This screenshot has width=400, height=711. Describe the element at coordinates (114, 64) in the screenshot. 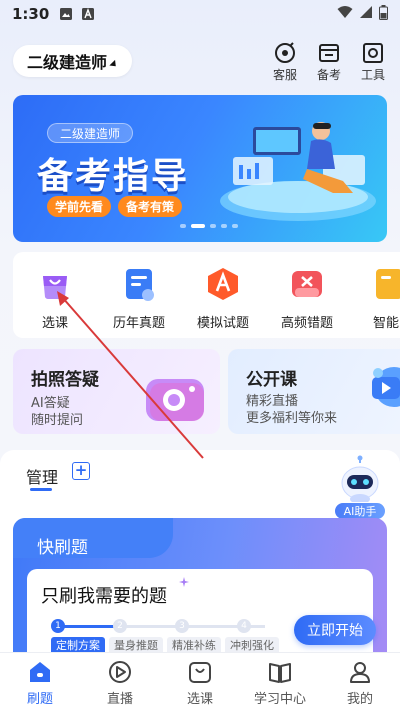

I see `dropdown-caret-icon` at that location.